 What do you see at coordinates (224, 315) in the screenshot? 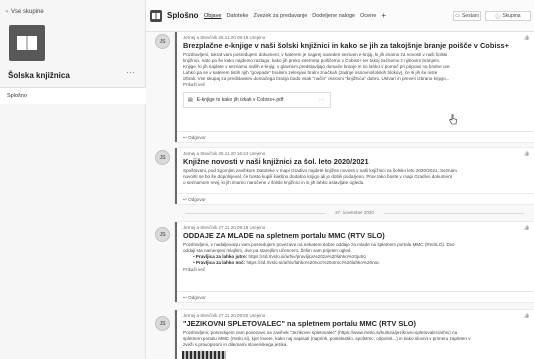
I see `post-meta: Jernej a Stevčnik 27.11.20 09:50 Urejeno` at bounding box center [224, 315].